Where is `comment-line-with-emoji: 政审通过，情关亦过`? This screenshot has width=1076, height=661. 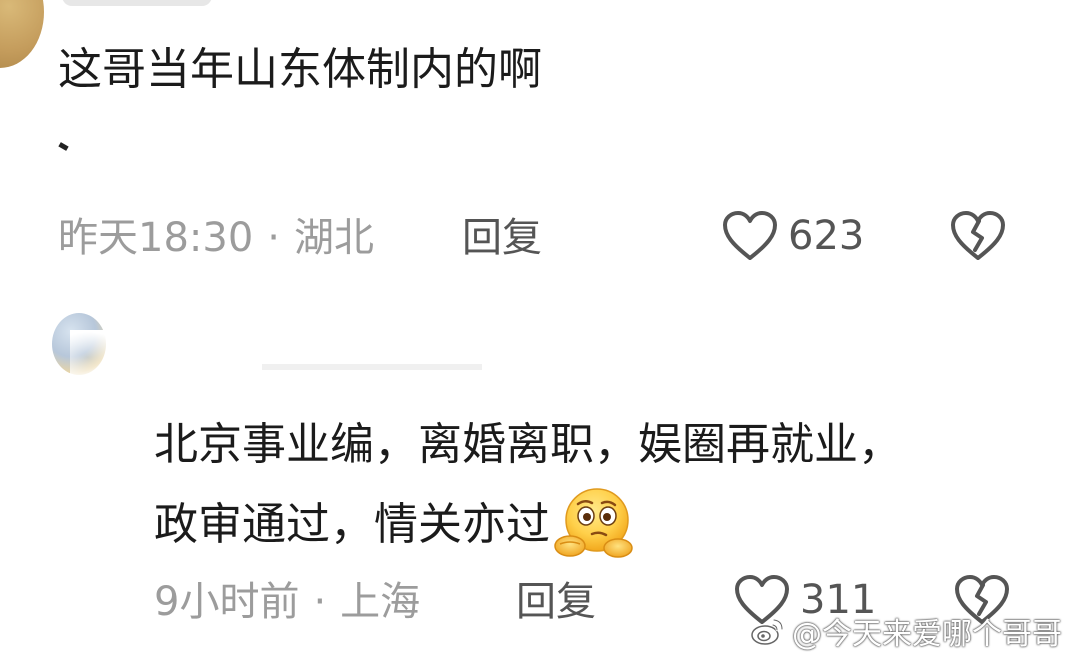
comment-line-with-emoji: 政审通过，情关亦过 is located at coordinates (604, 525).